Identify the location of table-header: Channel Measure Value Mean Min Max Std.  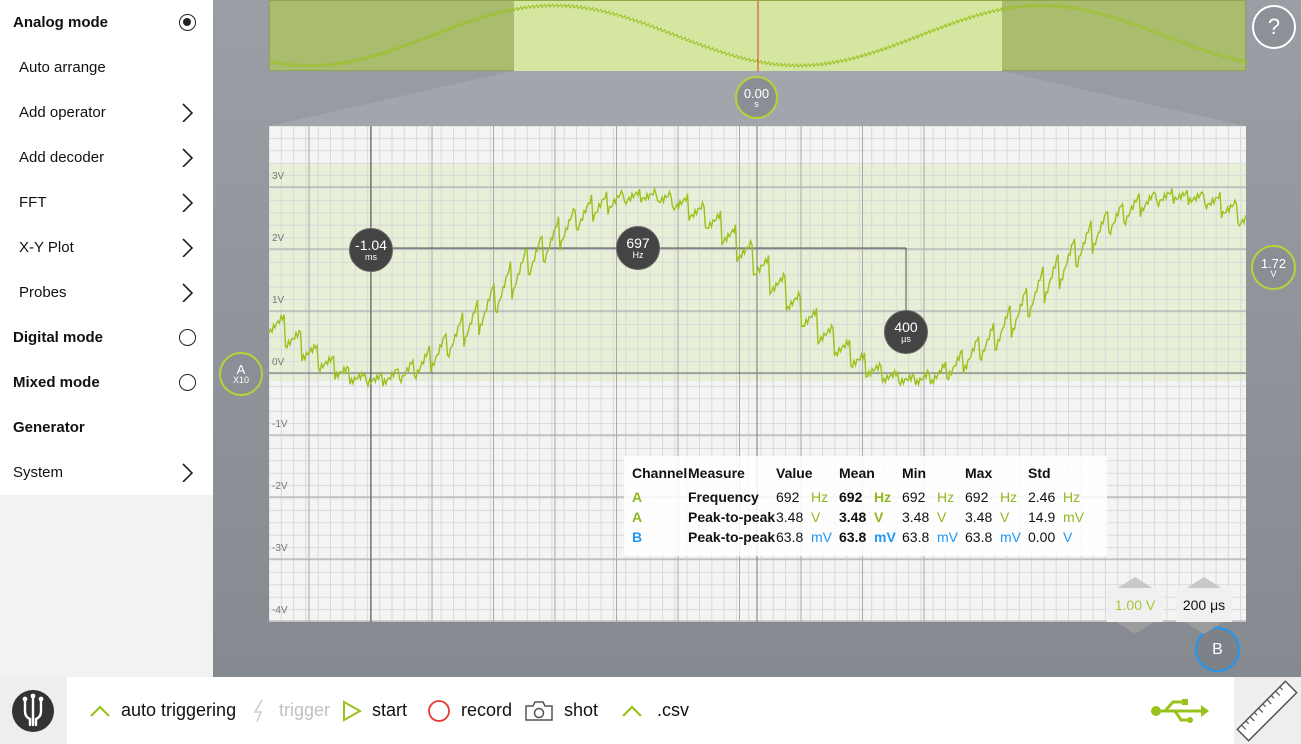
(865, 475).